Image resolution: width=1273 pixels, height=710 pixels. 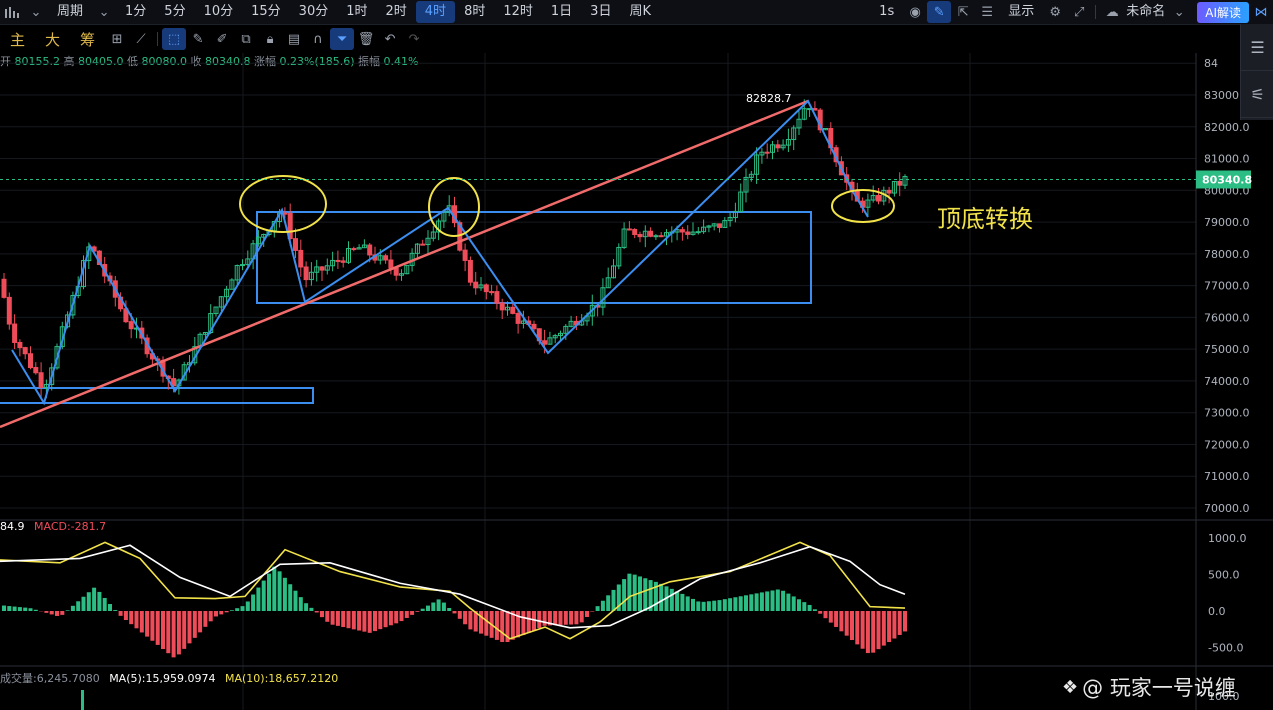 I want to click on camera-icon: ◉, so click(x=915, y=12).